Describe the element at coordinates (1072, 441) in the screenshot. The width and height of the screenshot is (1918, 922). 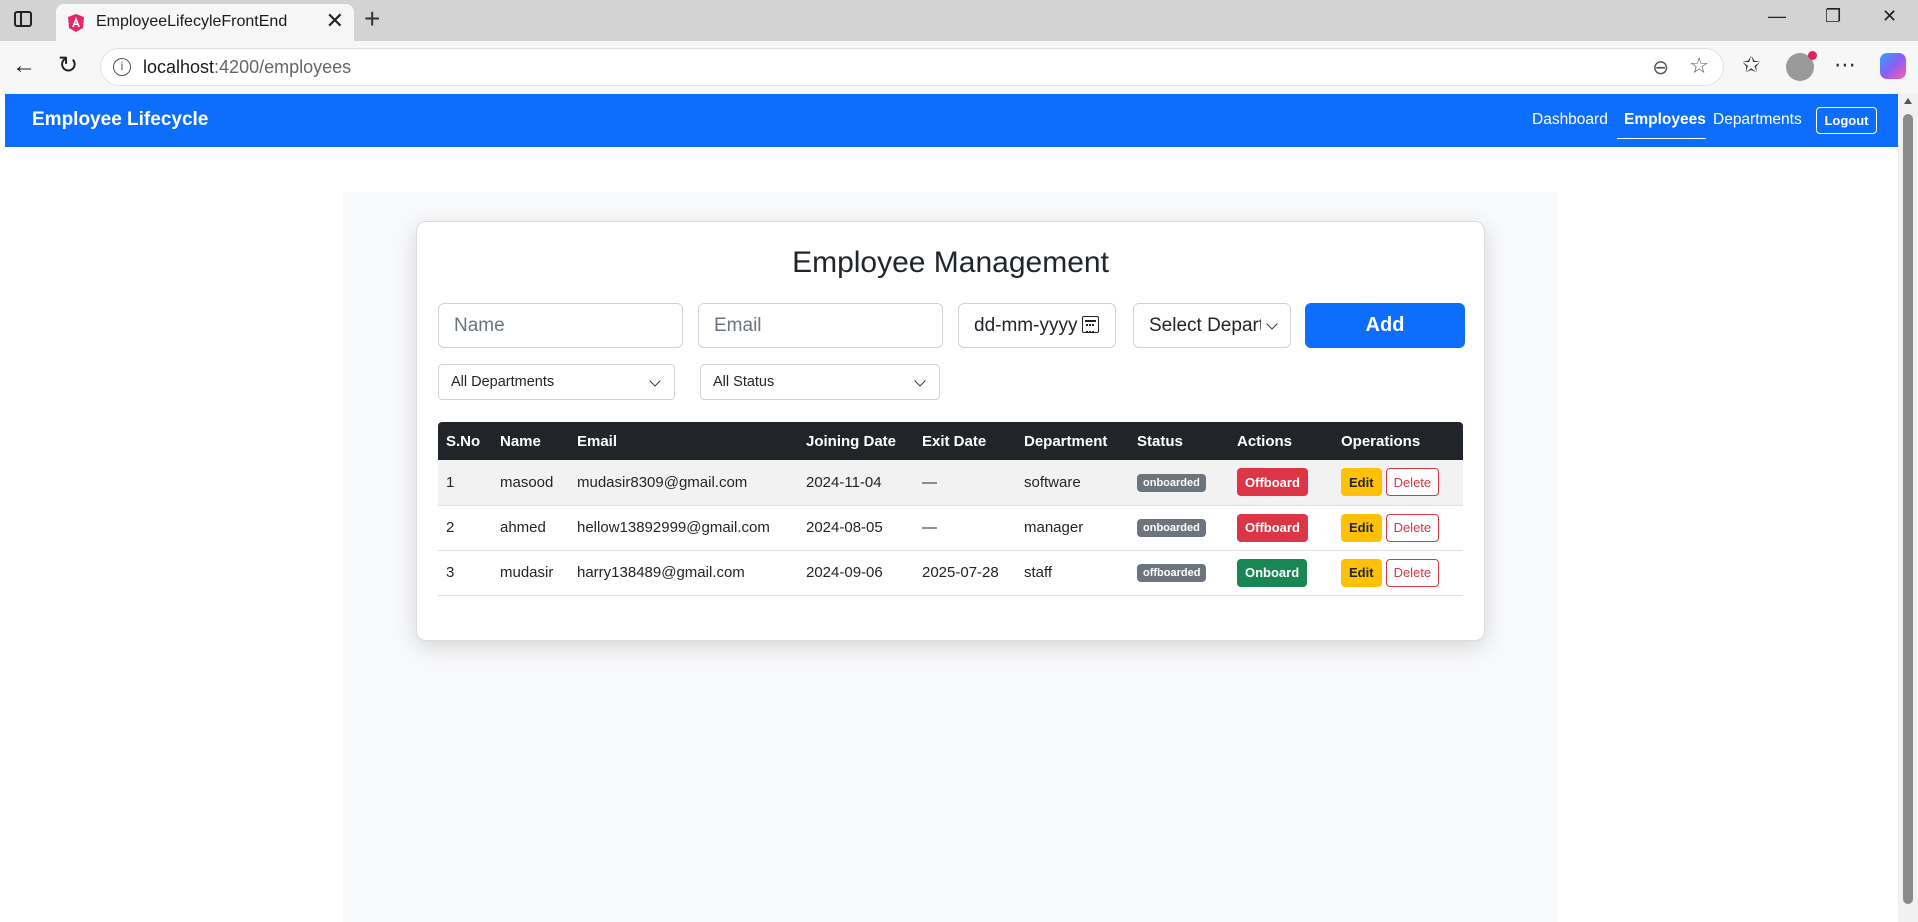
I see `column-header: Department` at that location.